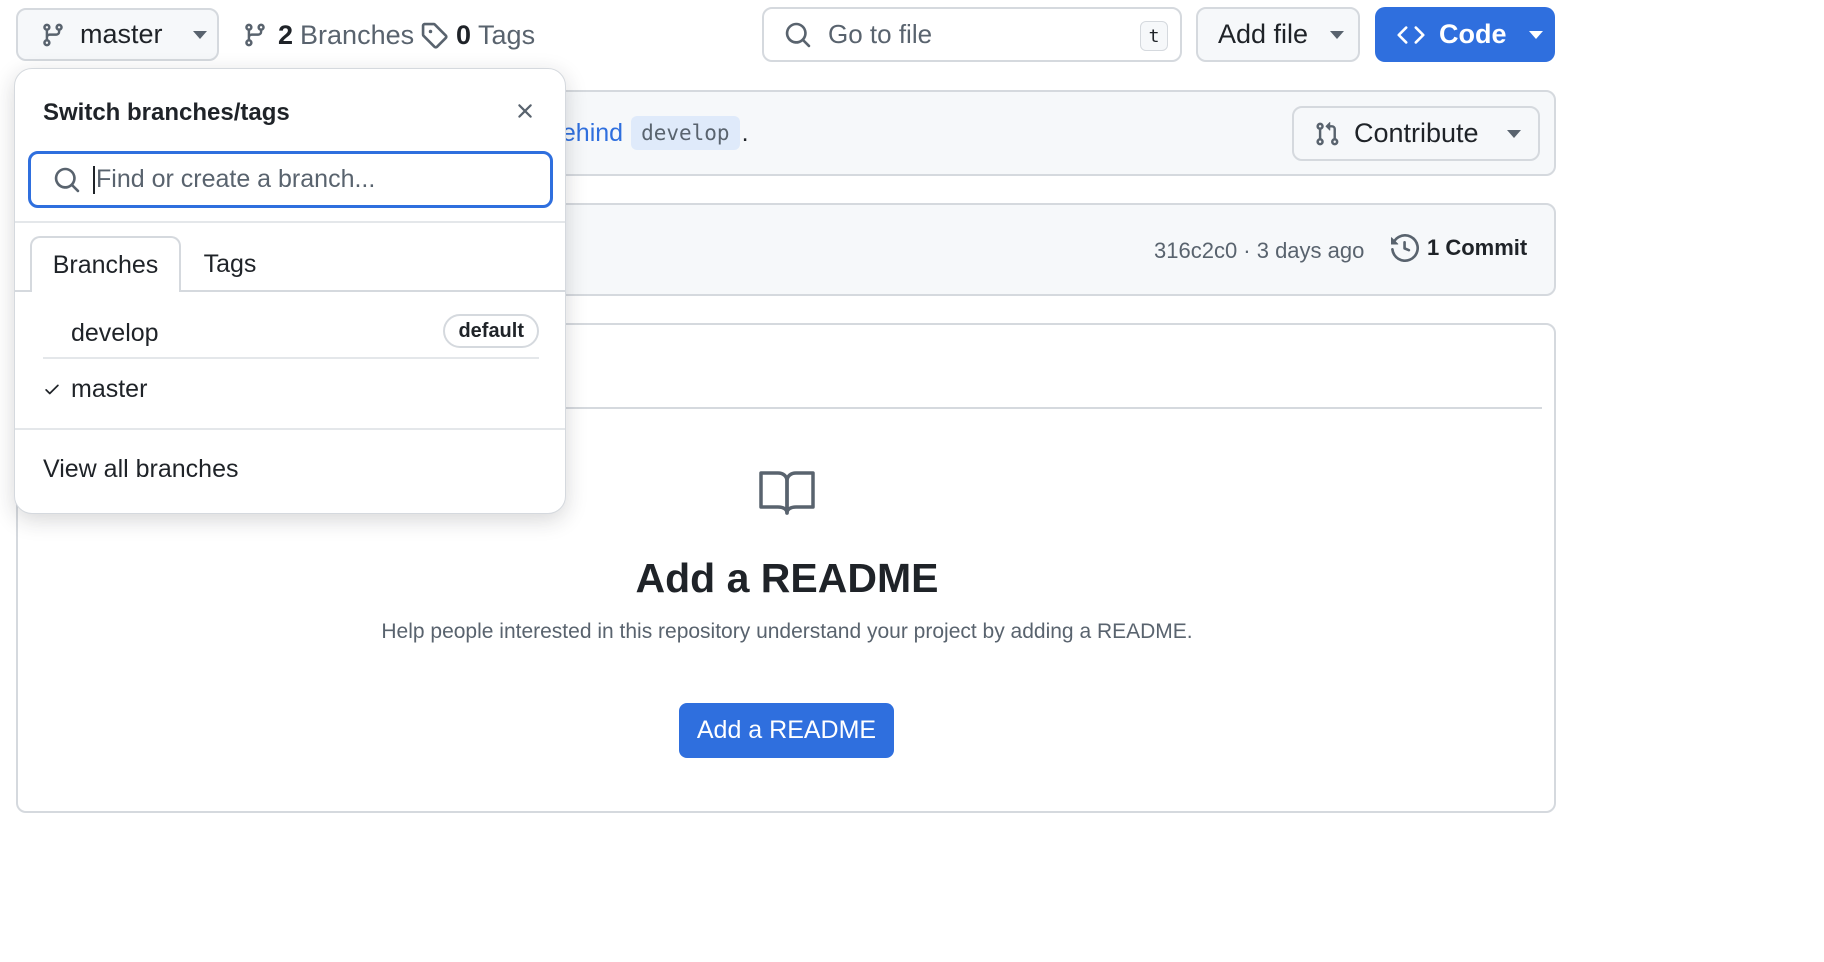 This screenshot has width=1824, height=962. I want to click on text-cursor, so click(94, 179).